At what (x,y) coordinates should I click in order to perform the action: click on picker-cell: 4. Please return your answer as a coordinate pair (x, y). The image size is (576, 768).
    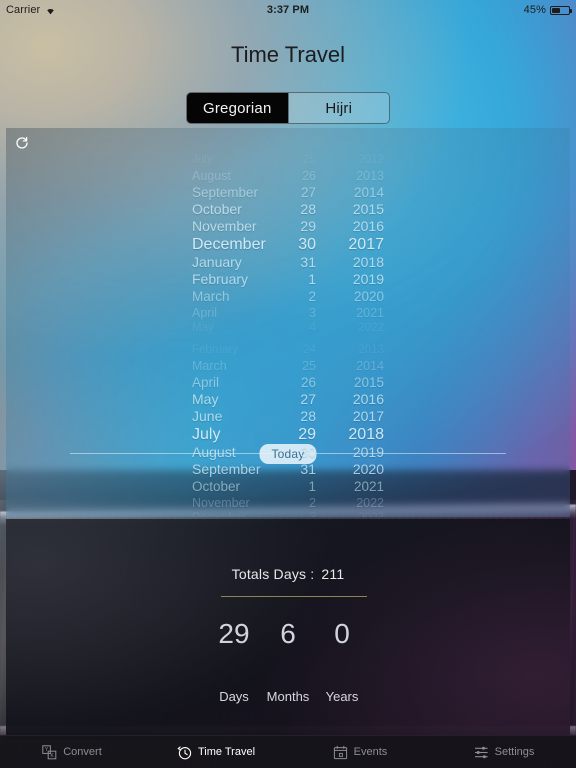
    Looking at the image, I should click on (301, 328).